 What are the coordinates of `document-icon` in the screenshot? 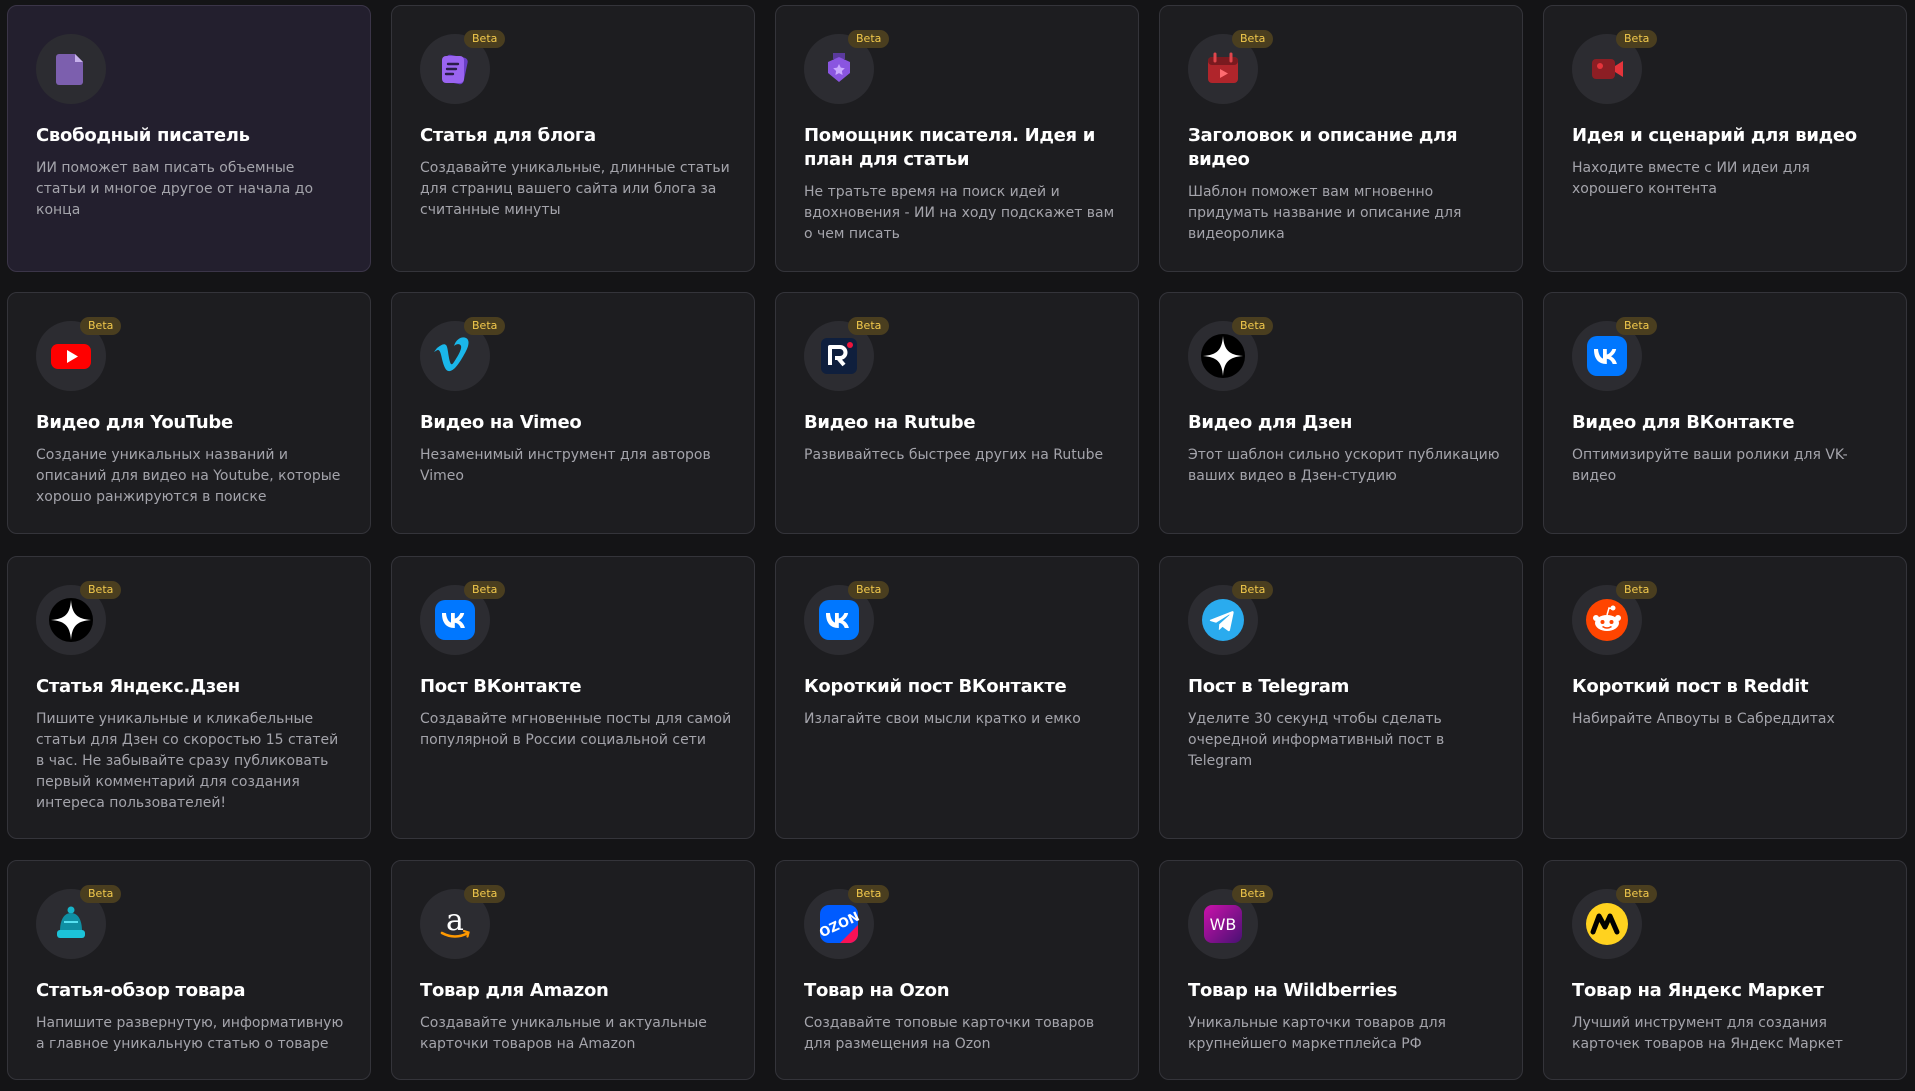 It's located at (71, 69).